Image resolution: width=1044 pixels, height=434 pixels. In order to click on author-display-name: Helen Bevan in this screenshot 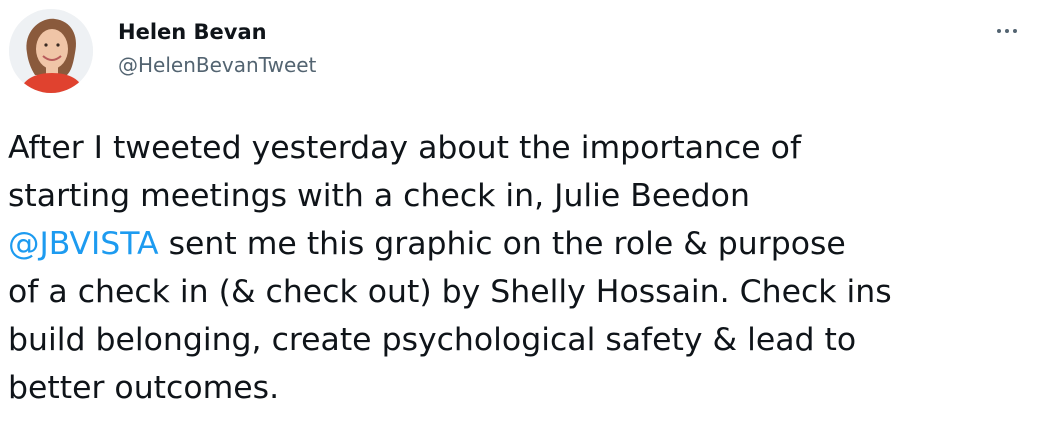, I will do `click(217, 32)`.